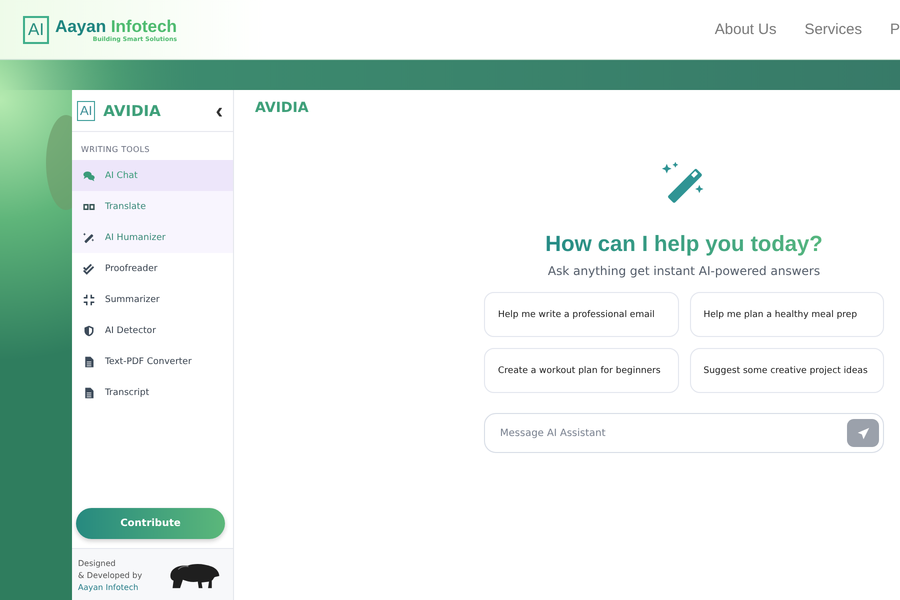  I want to click on credit-text: Designed, so click(97, 564).